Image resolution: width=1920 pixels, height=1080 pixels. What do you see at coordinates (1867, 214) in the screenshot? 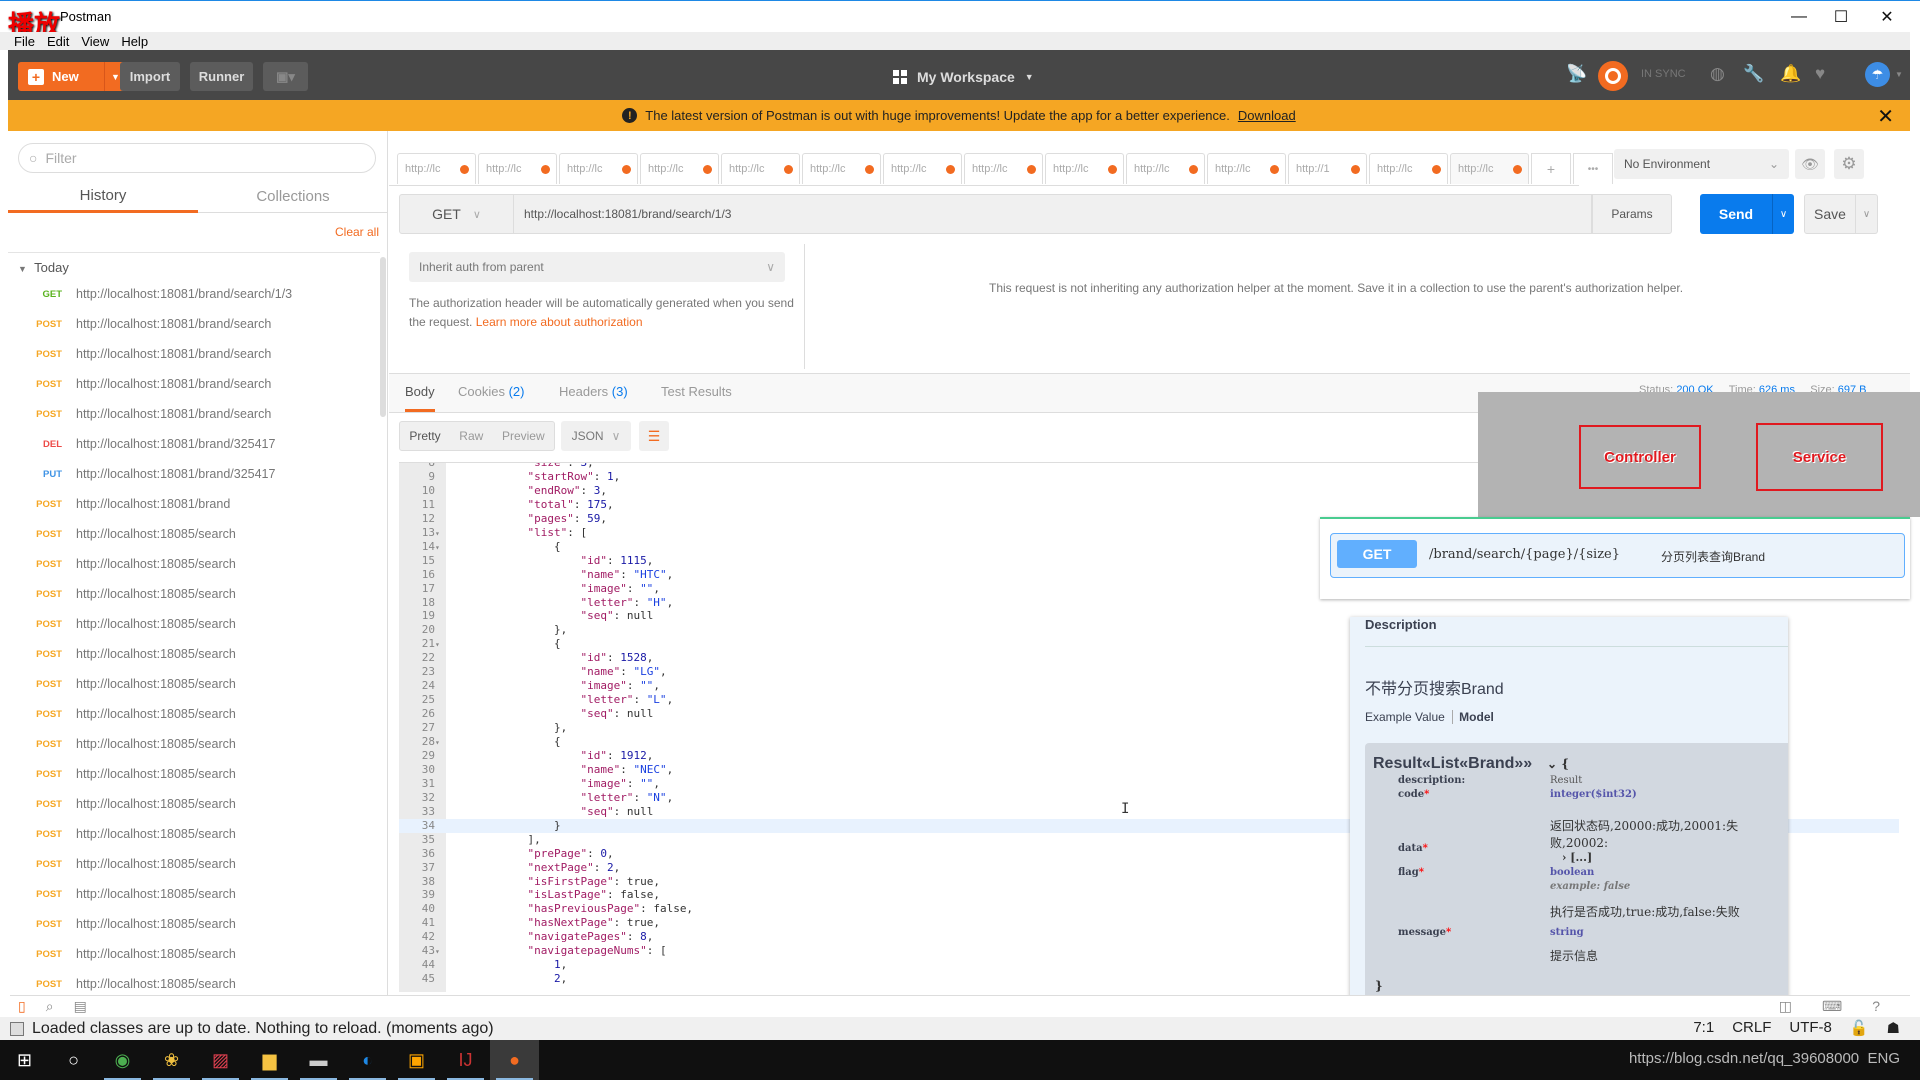
I see `save-dropdown-button: ∨` at bounding box center [1867, 214].